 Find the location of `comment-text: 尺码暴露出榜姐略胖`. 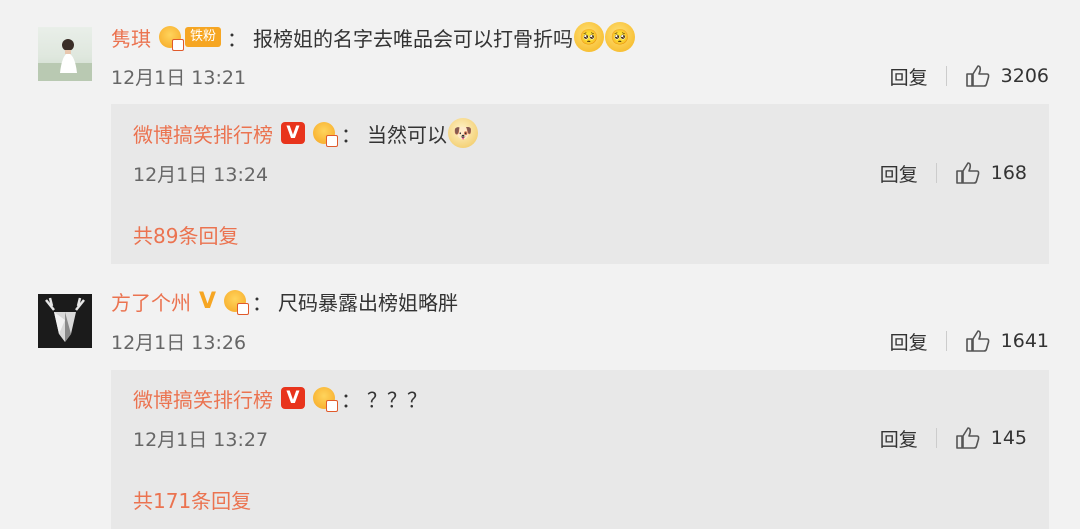

comment-text: 尺码暴露出榜姐略胖 is located at coordinates (368, 302).